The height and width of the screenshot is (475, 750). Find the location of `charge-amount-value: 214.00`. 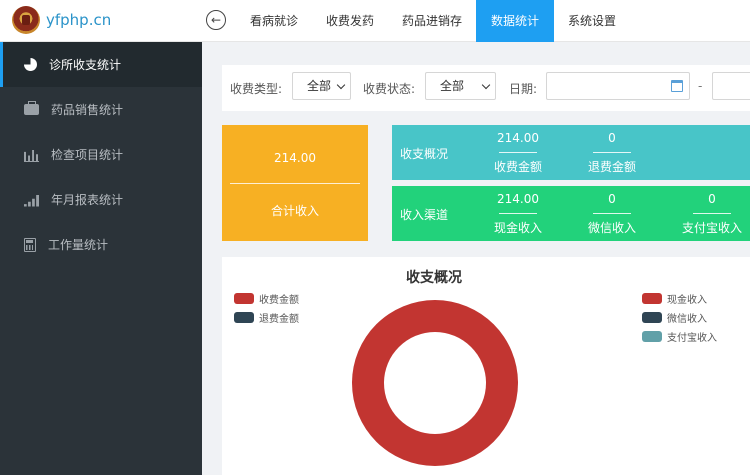

charge-amount-value: 214.00 is located at coordinates (518, 138).